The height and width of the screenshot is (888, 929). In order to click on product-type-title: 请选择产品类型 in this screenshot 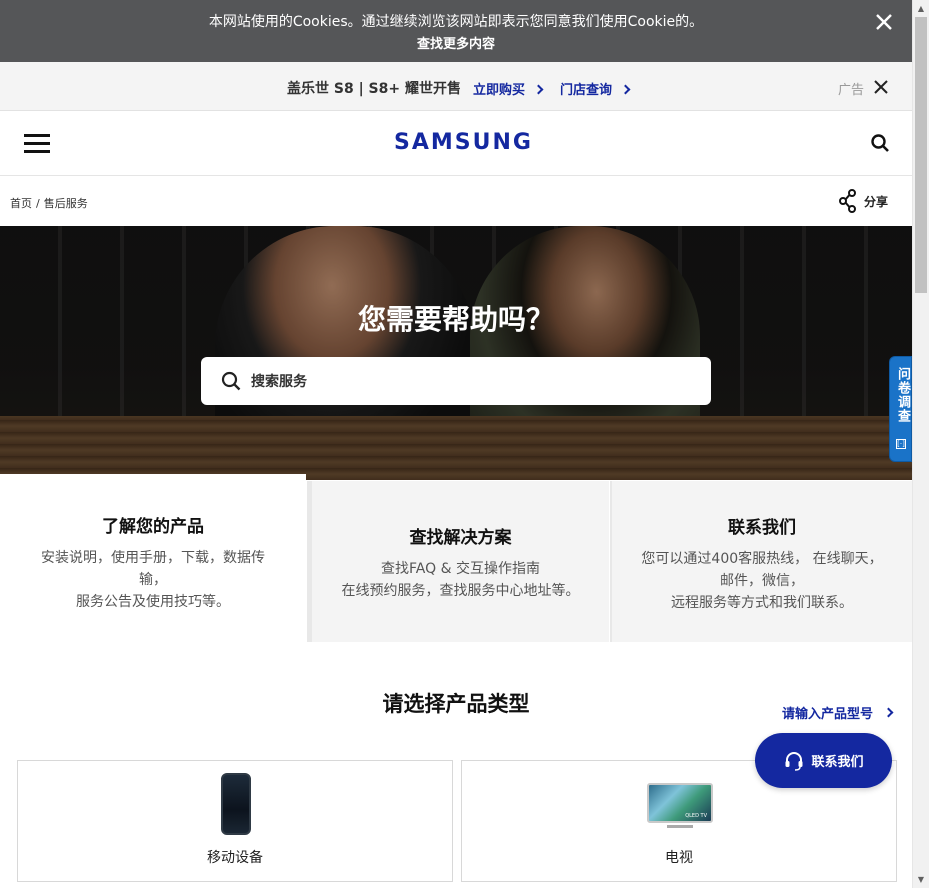, I will do `click(456, 704)`.